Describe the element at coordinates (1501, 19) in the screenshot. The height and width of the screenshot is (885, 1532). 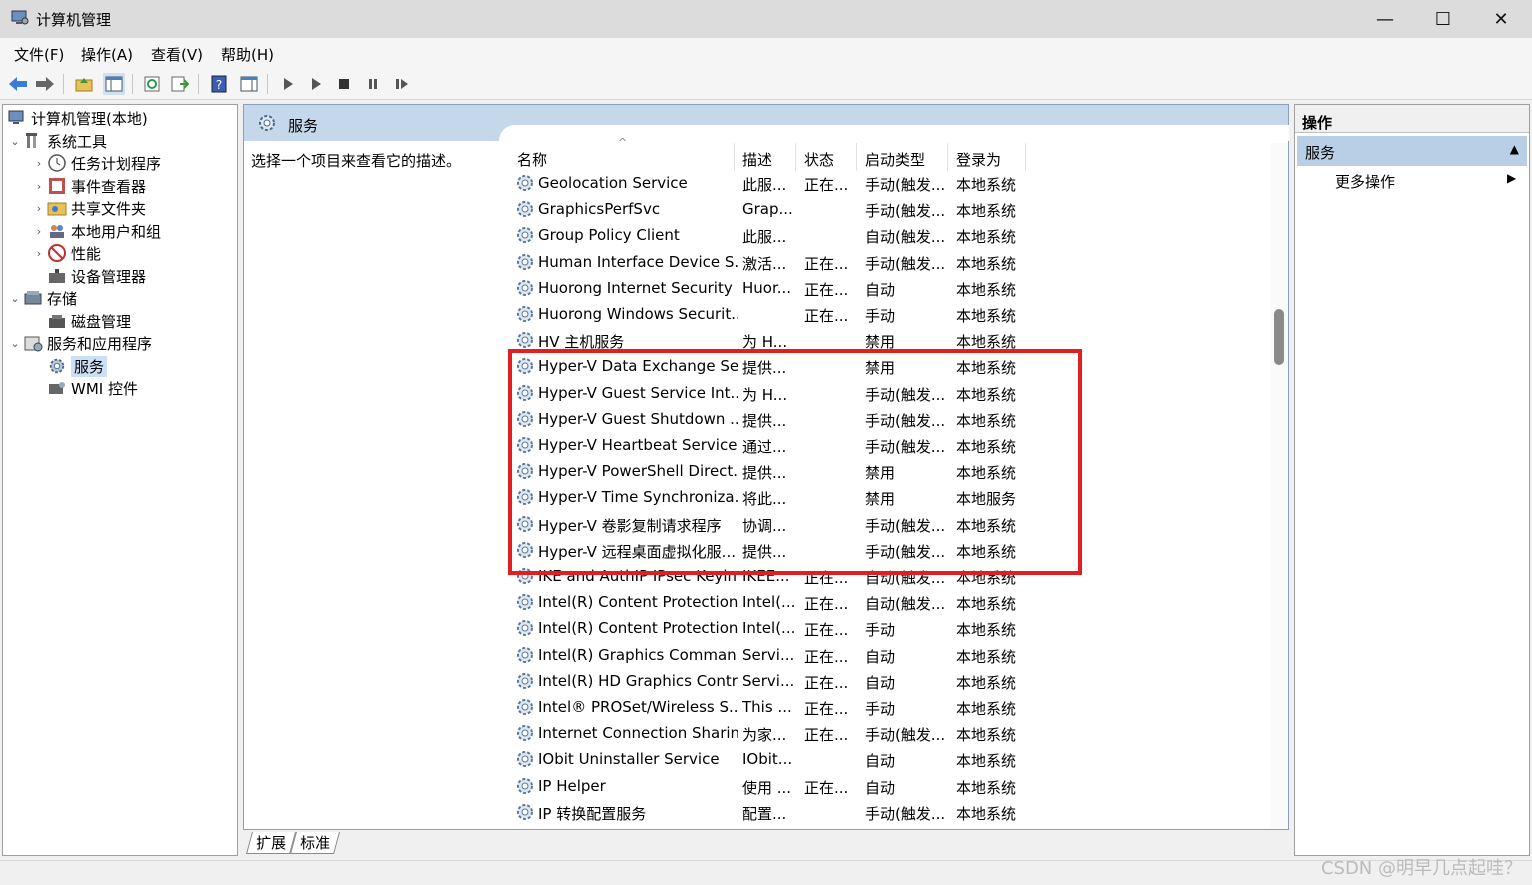
I see `close-button: ✕` at that location.